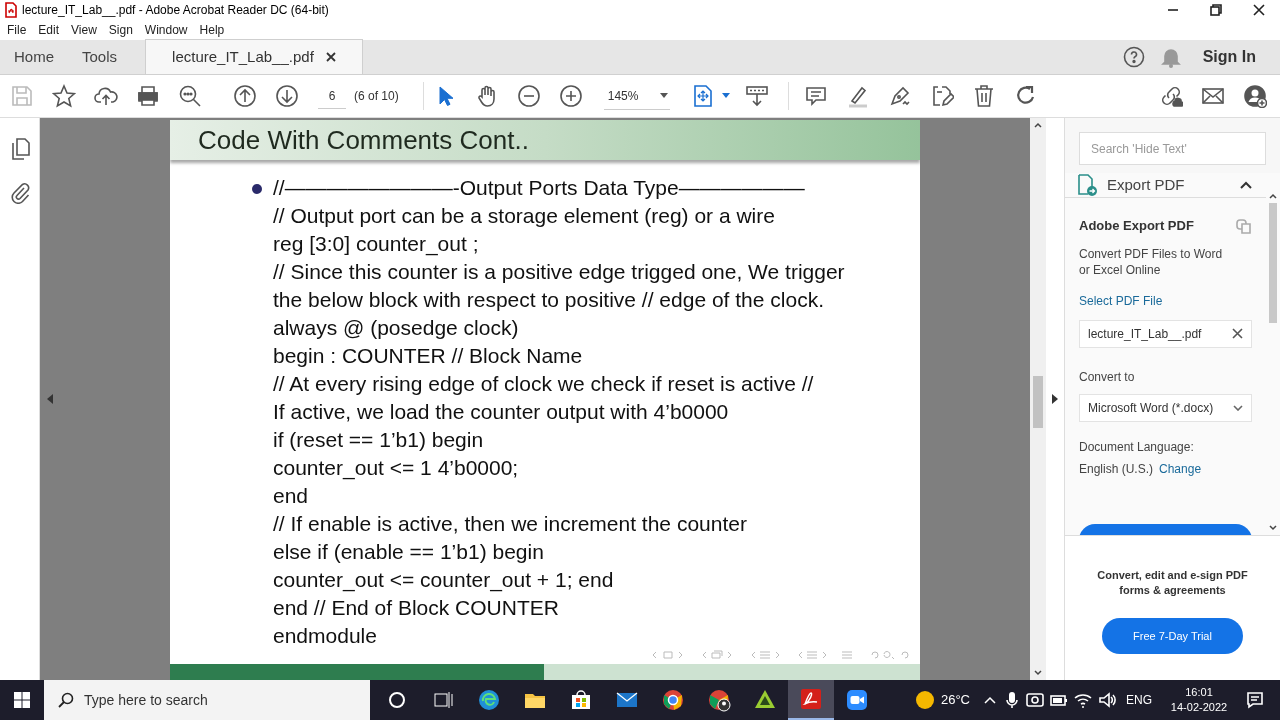 This screenshot has height=720, width=1280. Describe the element at coordinates (1165, 185) in the screenshot. I see `export-pdf-header: Export PDF` at that location.